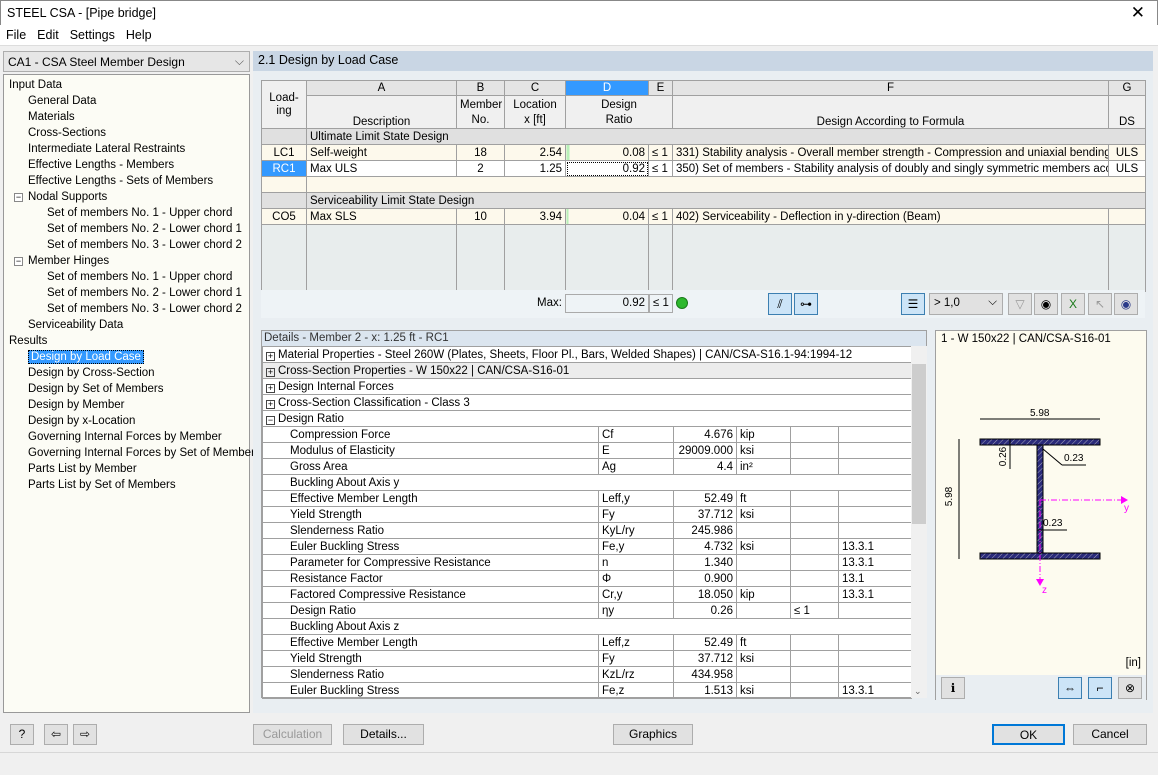 This screenshot has height=775, width=1158. What do you see at coordinates (92, 33) in the screenshot?
I see `menu-settings: Settings` at bounding box center [92, 33].